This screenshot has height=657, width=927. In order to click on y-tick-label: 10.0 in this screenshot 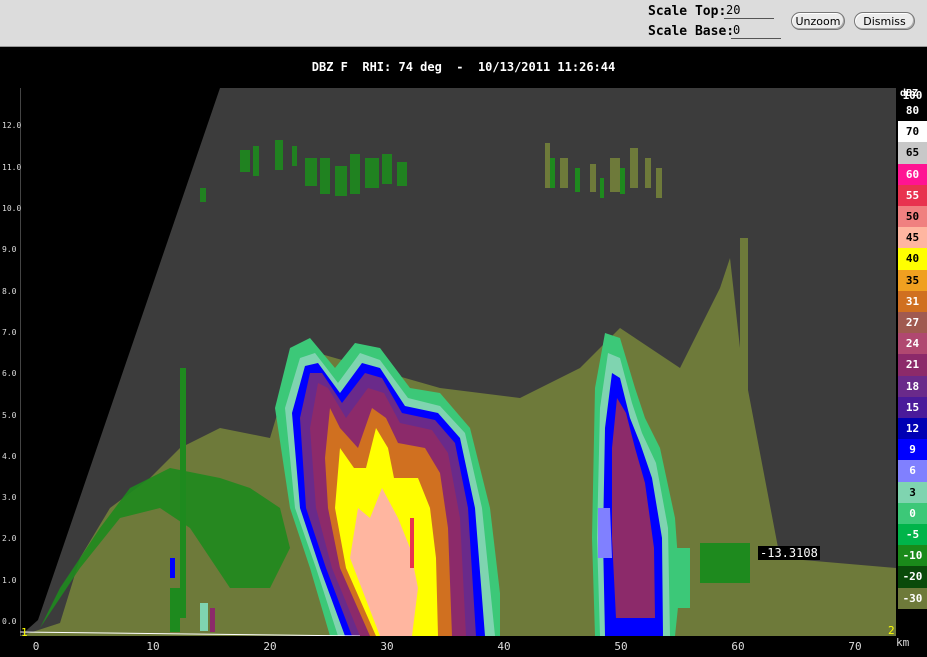, I will do `click(12, 208)`.